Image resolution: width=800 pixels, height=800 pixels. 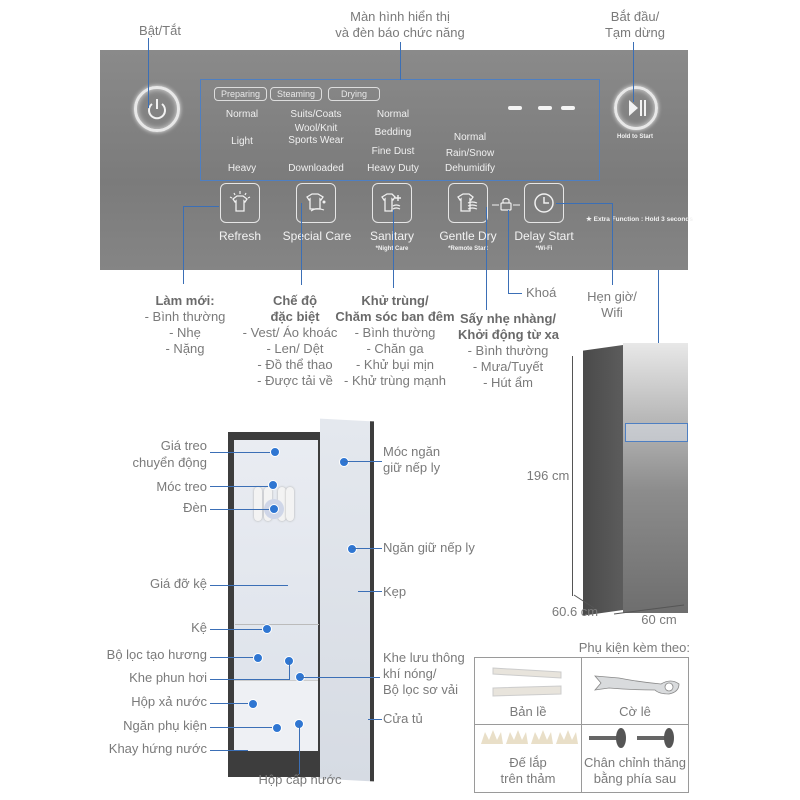 What do you see at coordinates (295, 380) in the screenshot?
I see `special-item: - Được tải về` at bounding box center [295, 380].